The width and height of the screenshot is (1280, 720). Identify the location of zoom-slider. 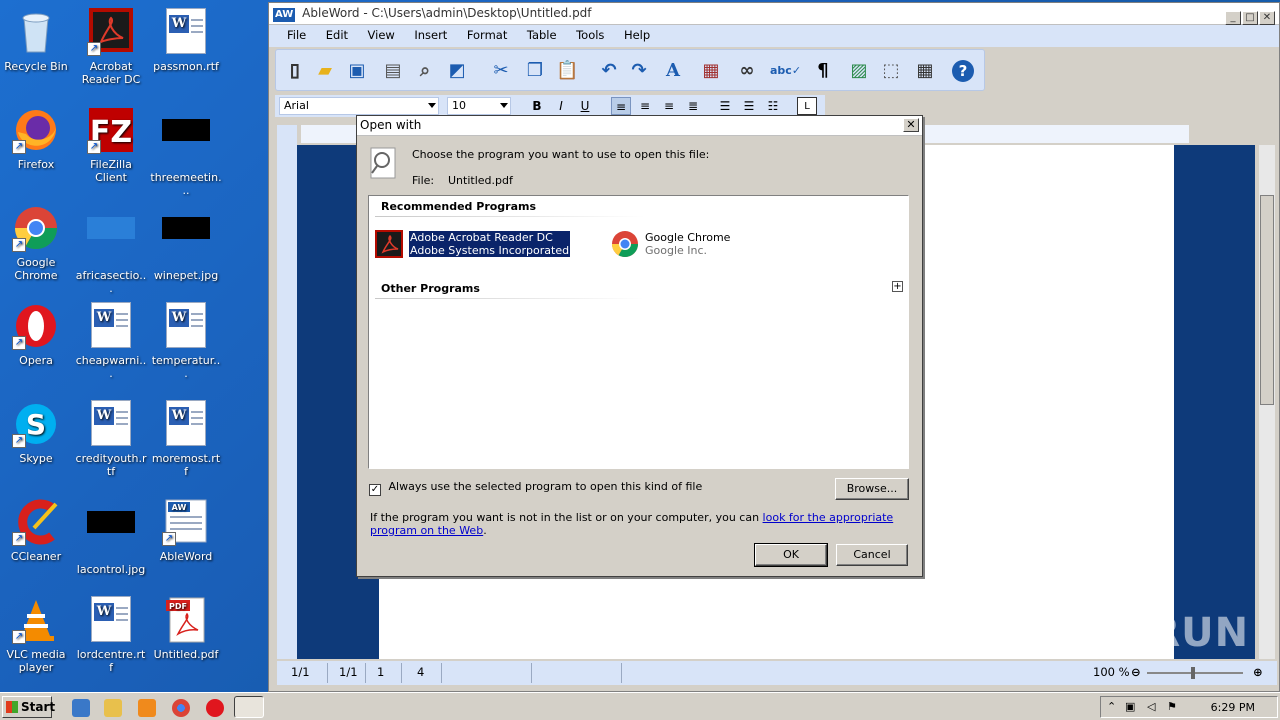
(1195, 673).